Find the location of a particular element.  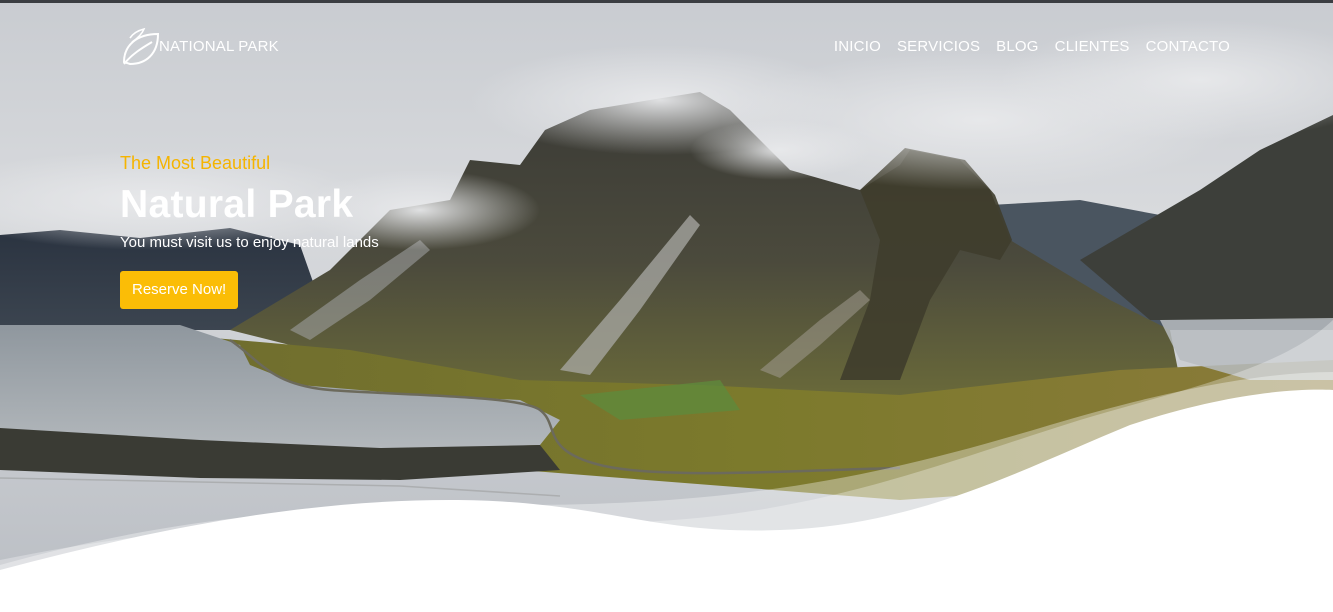

nav-item-contacto: CONTACTO is located at coordinates (1188, 46).